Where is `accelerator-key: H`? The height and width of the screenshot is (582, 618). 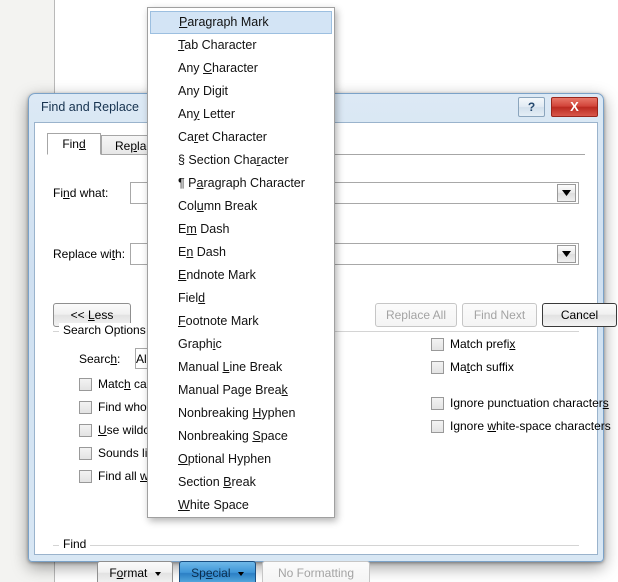 accelerator-key: H is located at coordinates (257, 413).